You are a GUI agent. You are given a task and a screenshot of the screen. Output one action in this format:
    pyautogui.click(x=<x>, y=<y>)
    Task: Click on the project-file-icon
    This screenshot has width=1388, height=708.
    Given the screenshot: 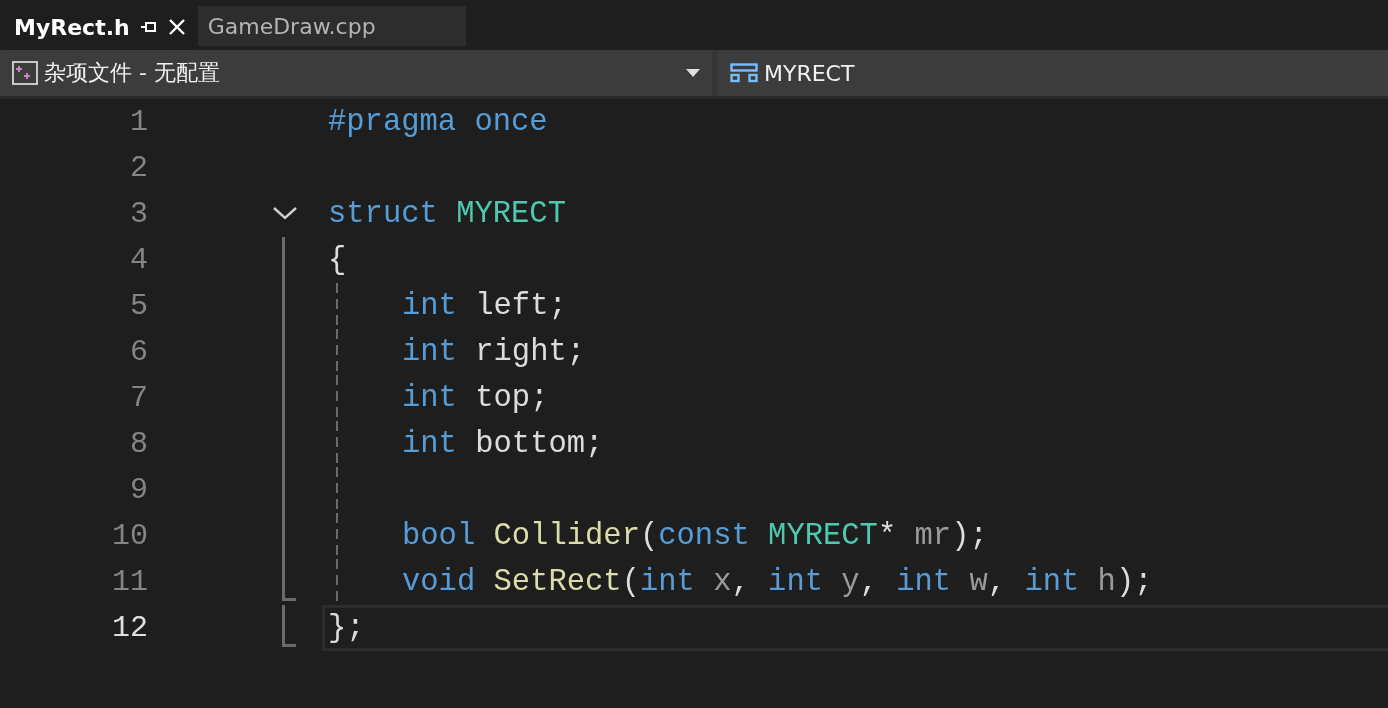 What is the action you would take?
    pyautogui.click(x=25, y=73)
    